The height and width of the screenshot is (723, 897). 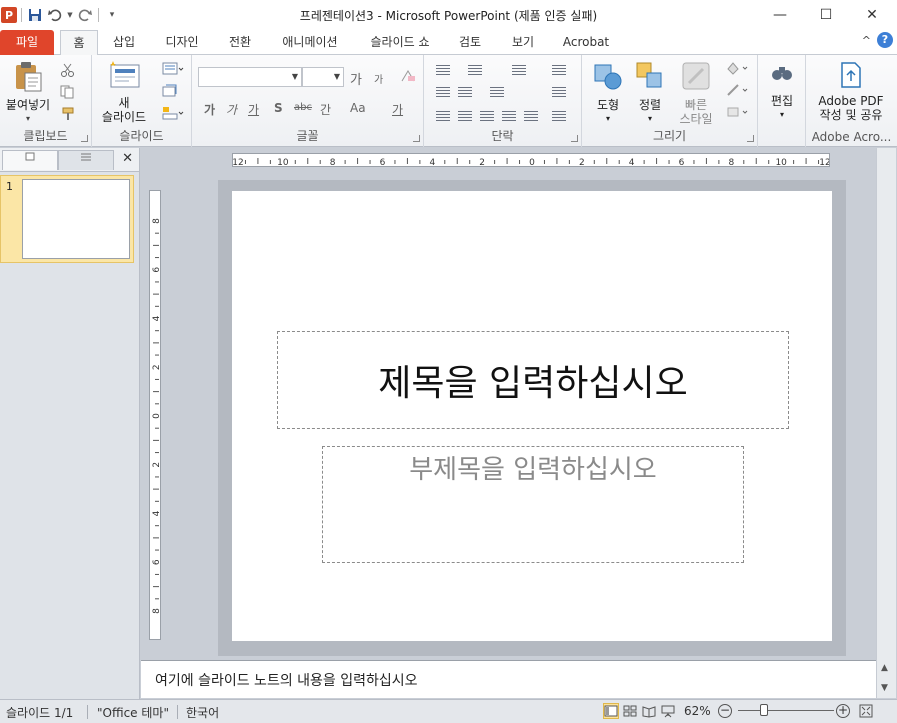 I want to click on zoom-level: 62%, so click(x=697, y=711).